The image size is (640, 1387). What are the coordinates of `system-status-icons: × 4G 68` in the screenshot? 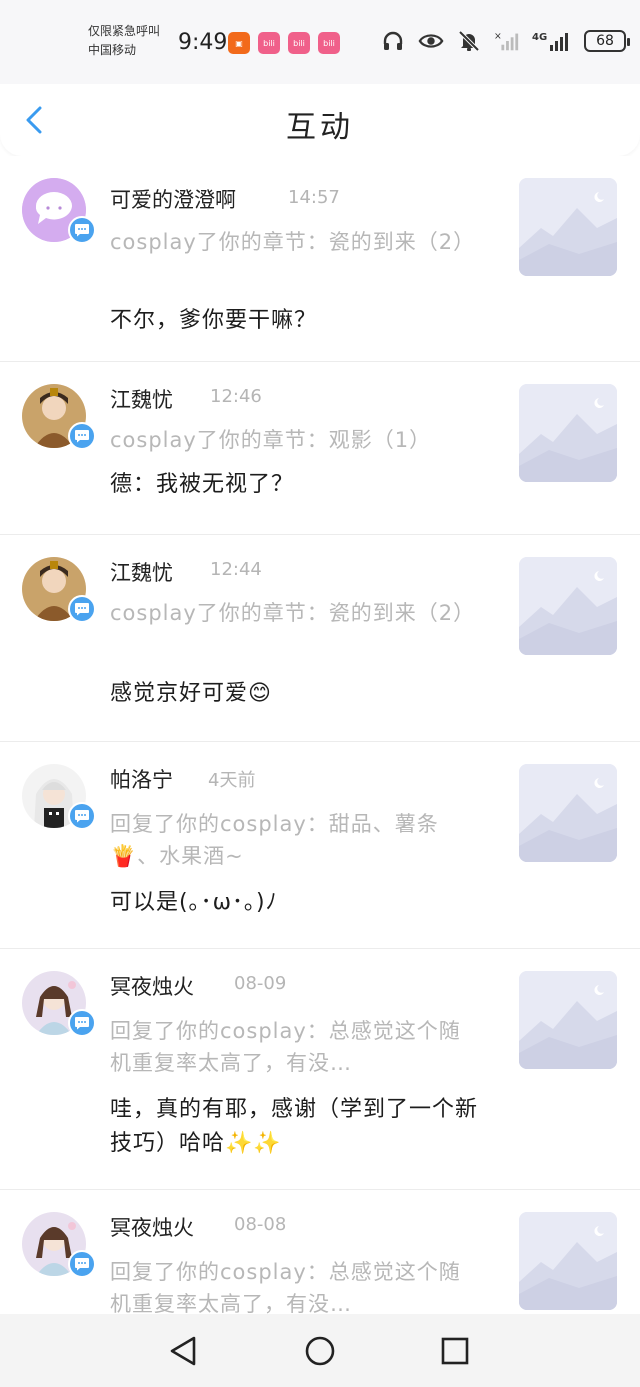 It's located at (505, 41).